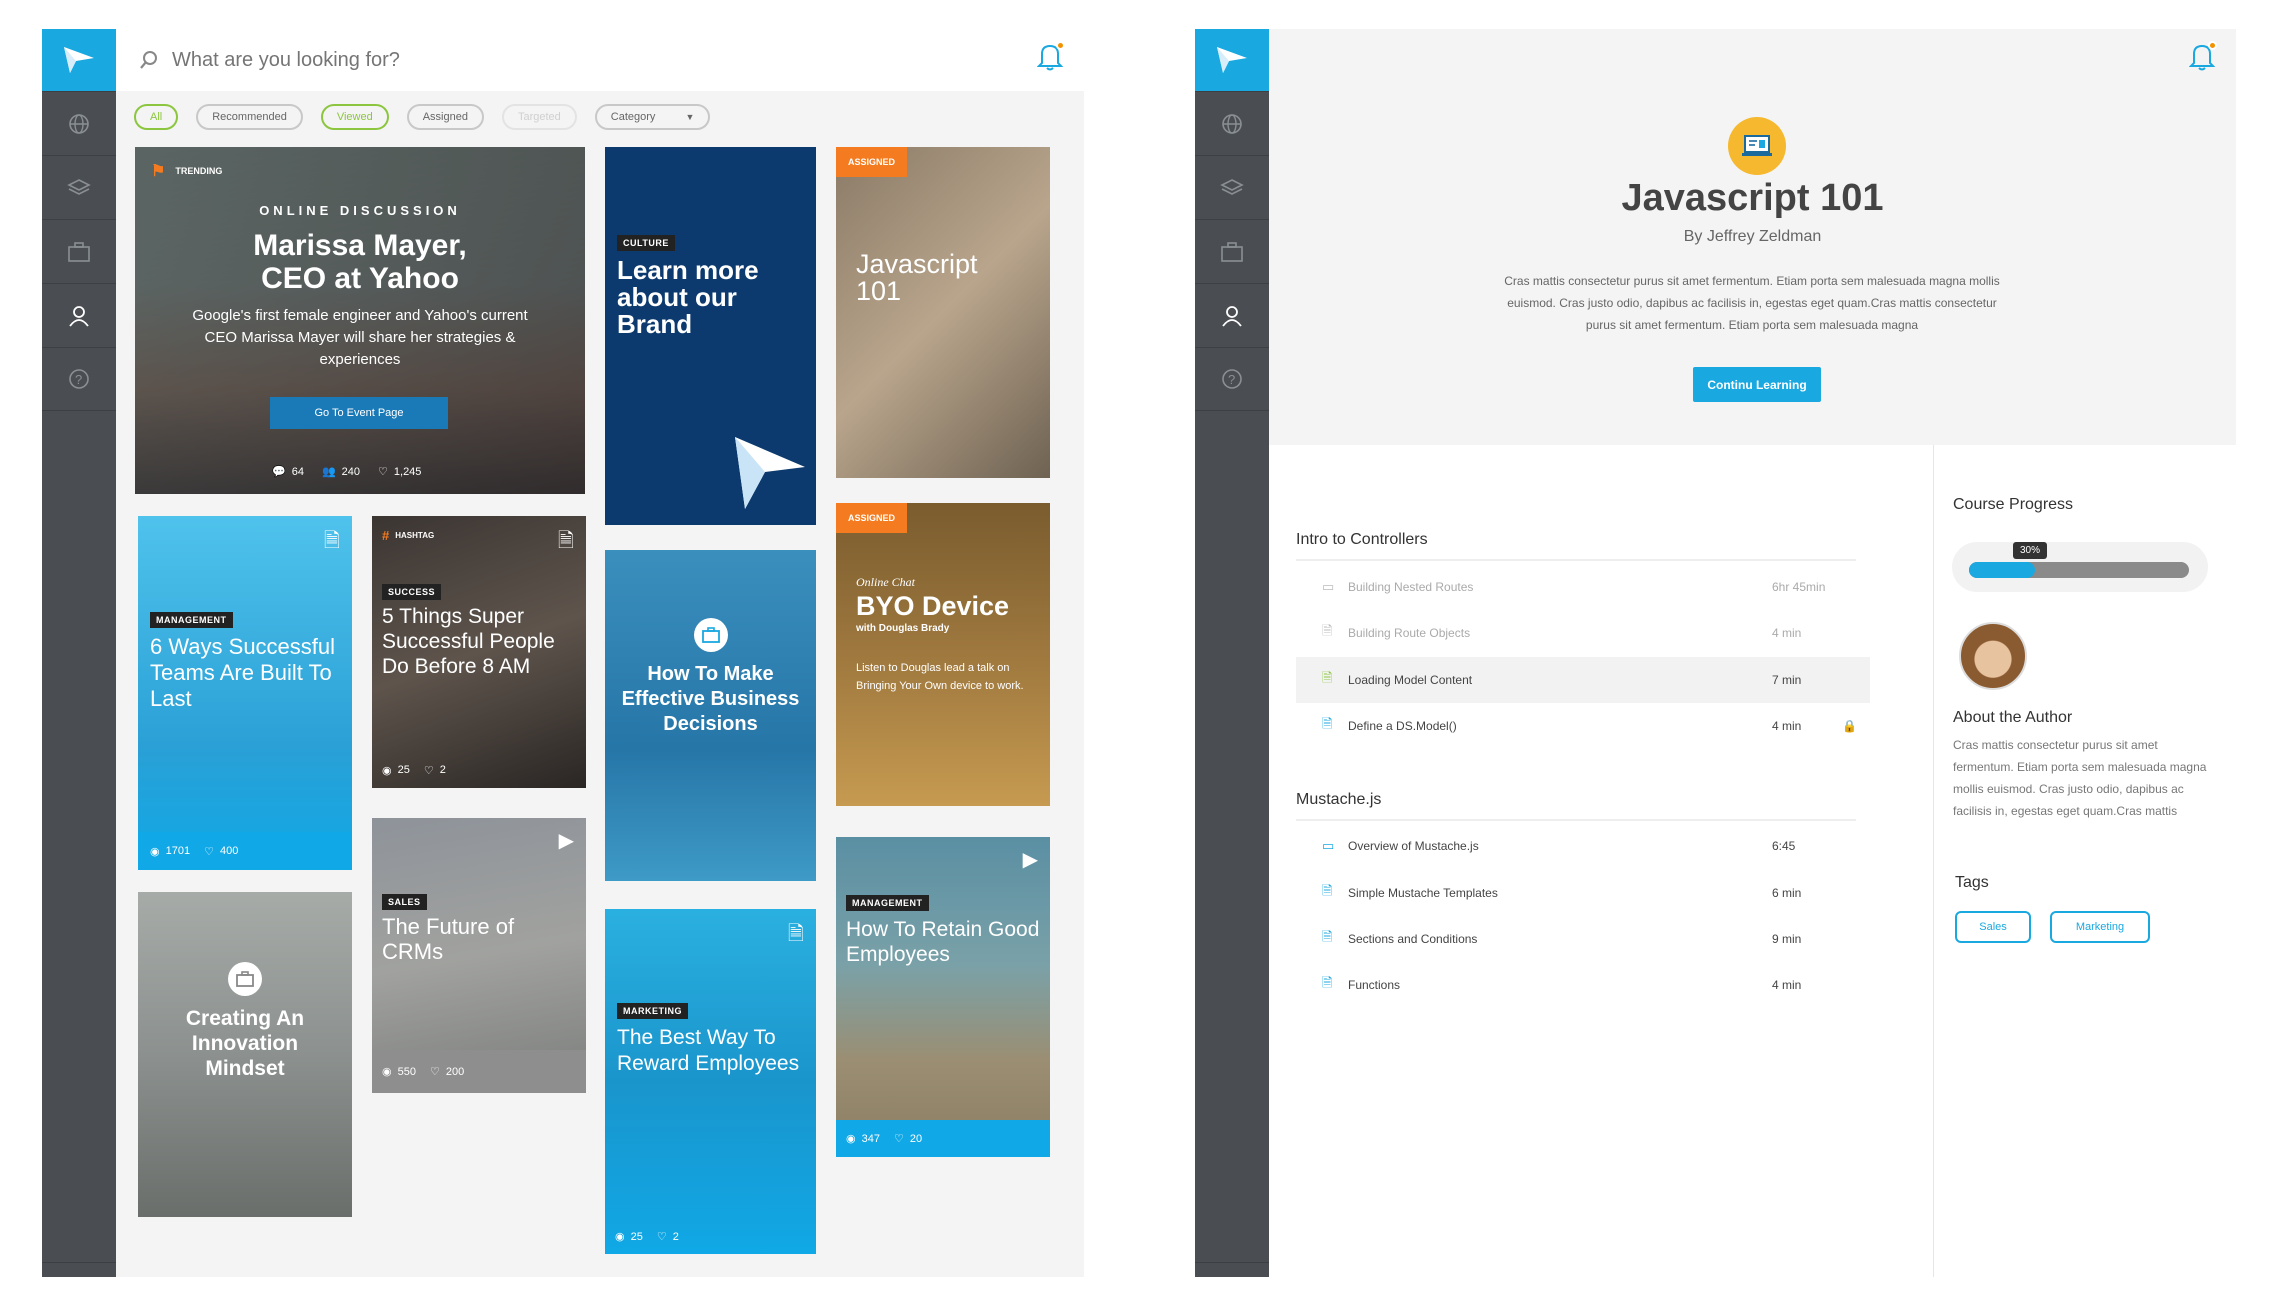  Describe the element at coordinates (1757, 384) in the screenshot. I see `continue-learning-button: Continu Learning` at that location.